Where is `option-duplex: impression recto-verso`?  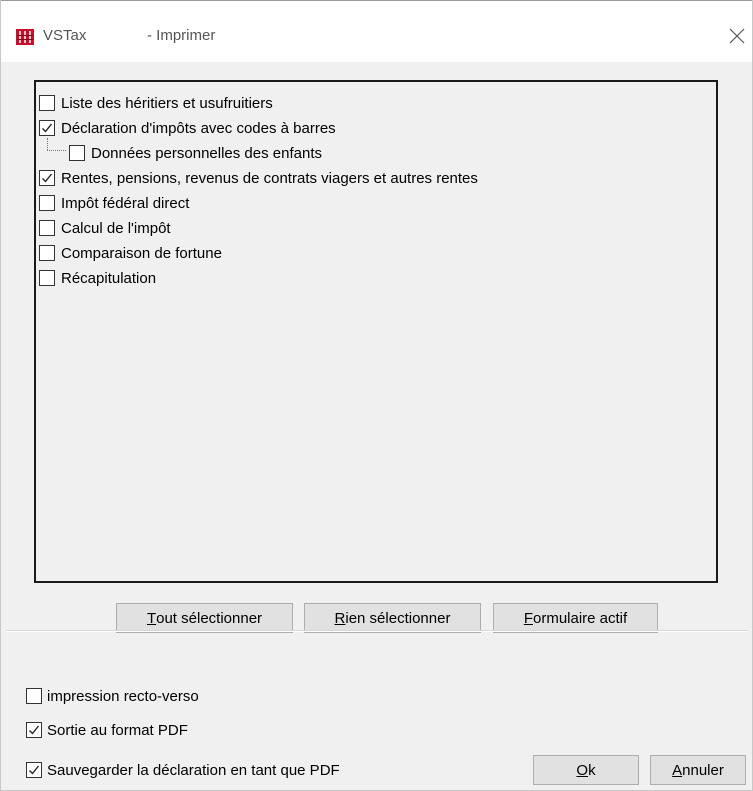
option-duplex: impression recto-verso is located at coordinates (112, 696).